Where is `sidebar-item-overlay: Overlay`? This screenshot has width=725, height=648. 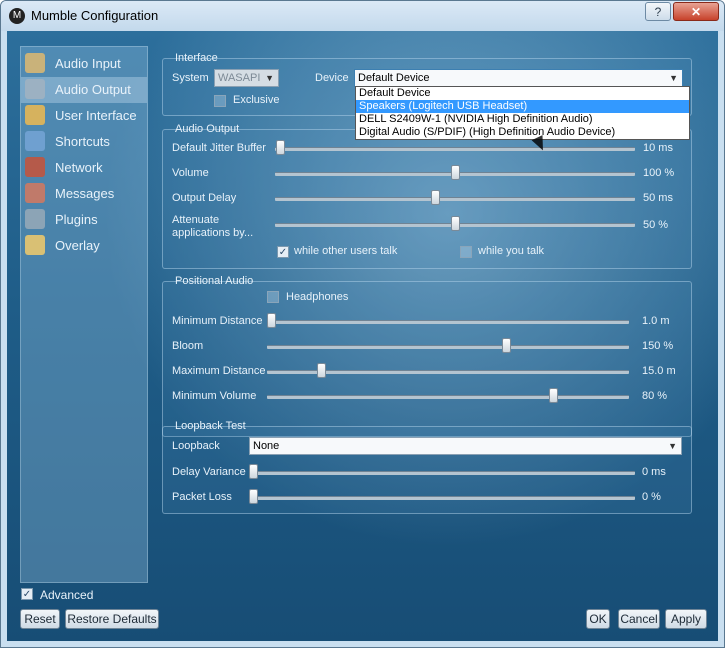
sidebar-item-overlay: Overlay is located at coordinates (84, 246).